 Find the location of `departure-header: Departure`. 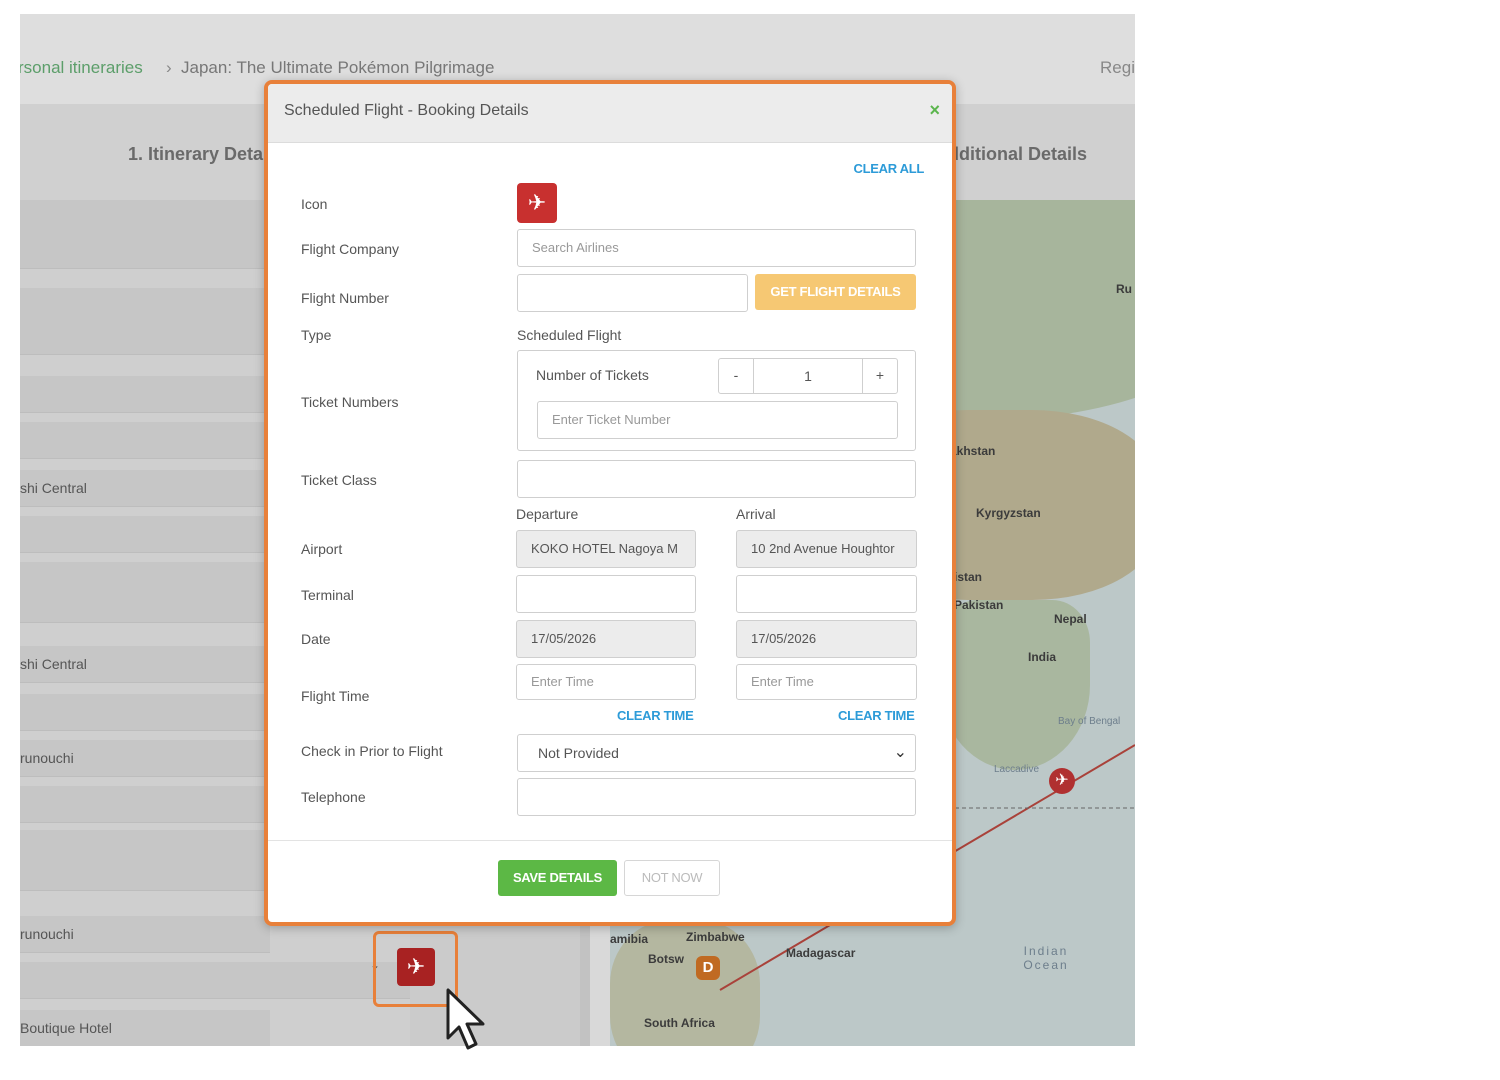

departure-header: Departure is located at coordinates (547, 514).